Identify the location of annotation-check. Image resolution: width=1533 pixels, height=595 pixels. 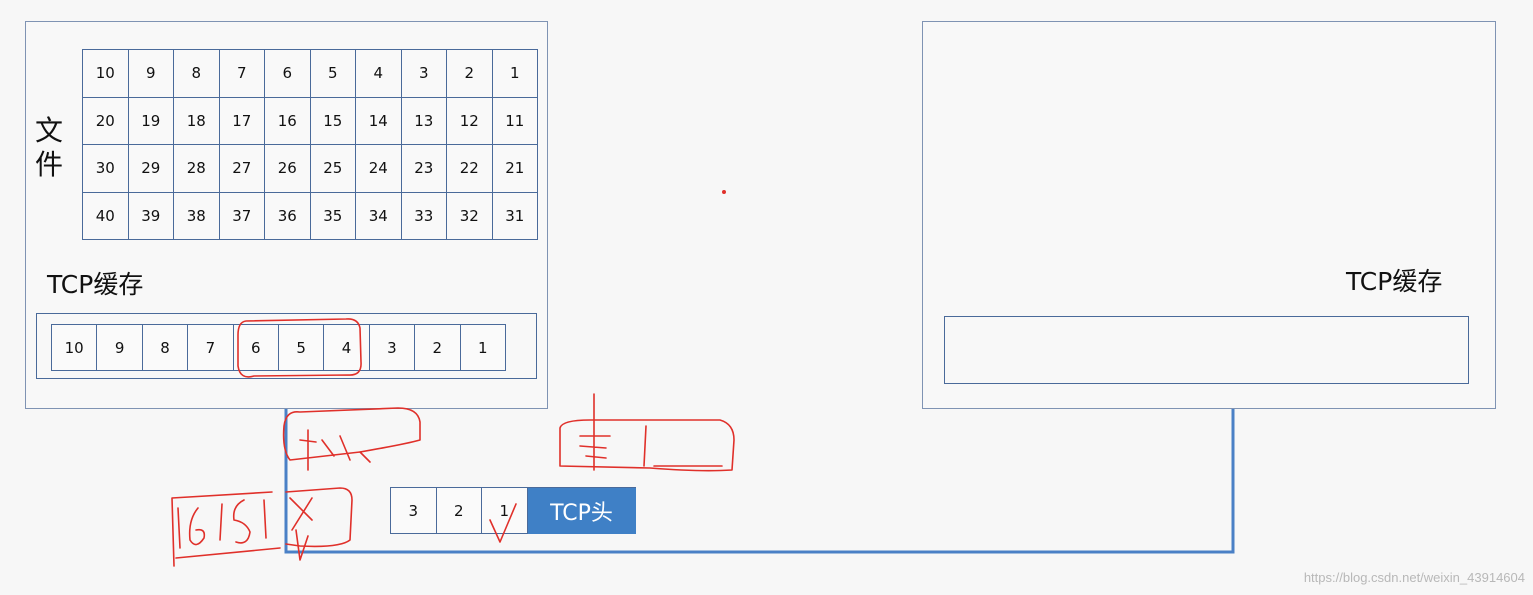
(503, 523).